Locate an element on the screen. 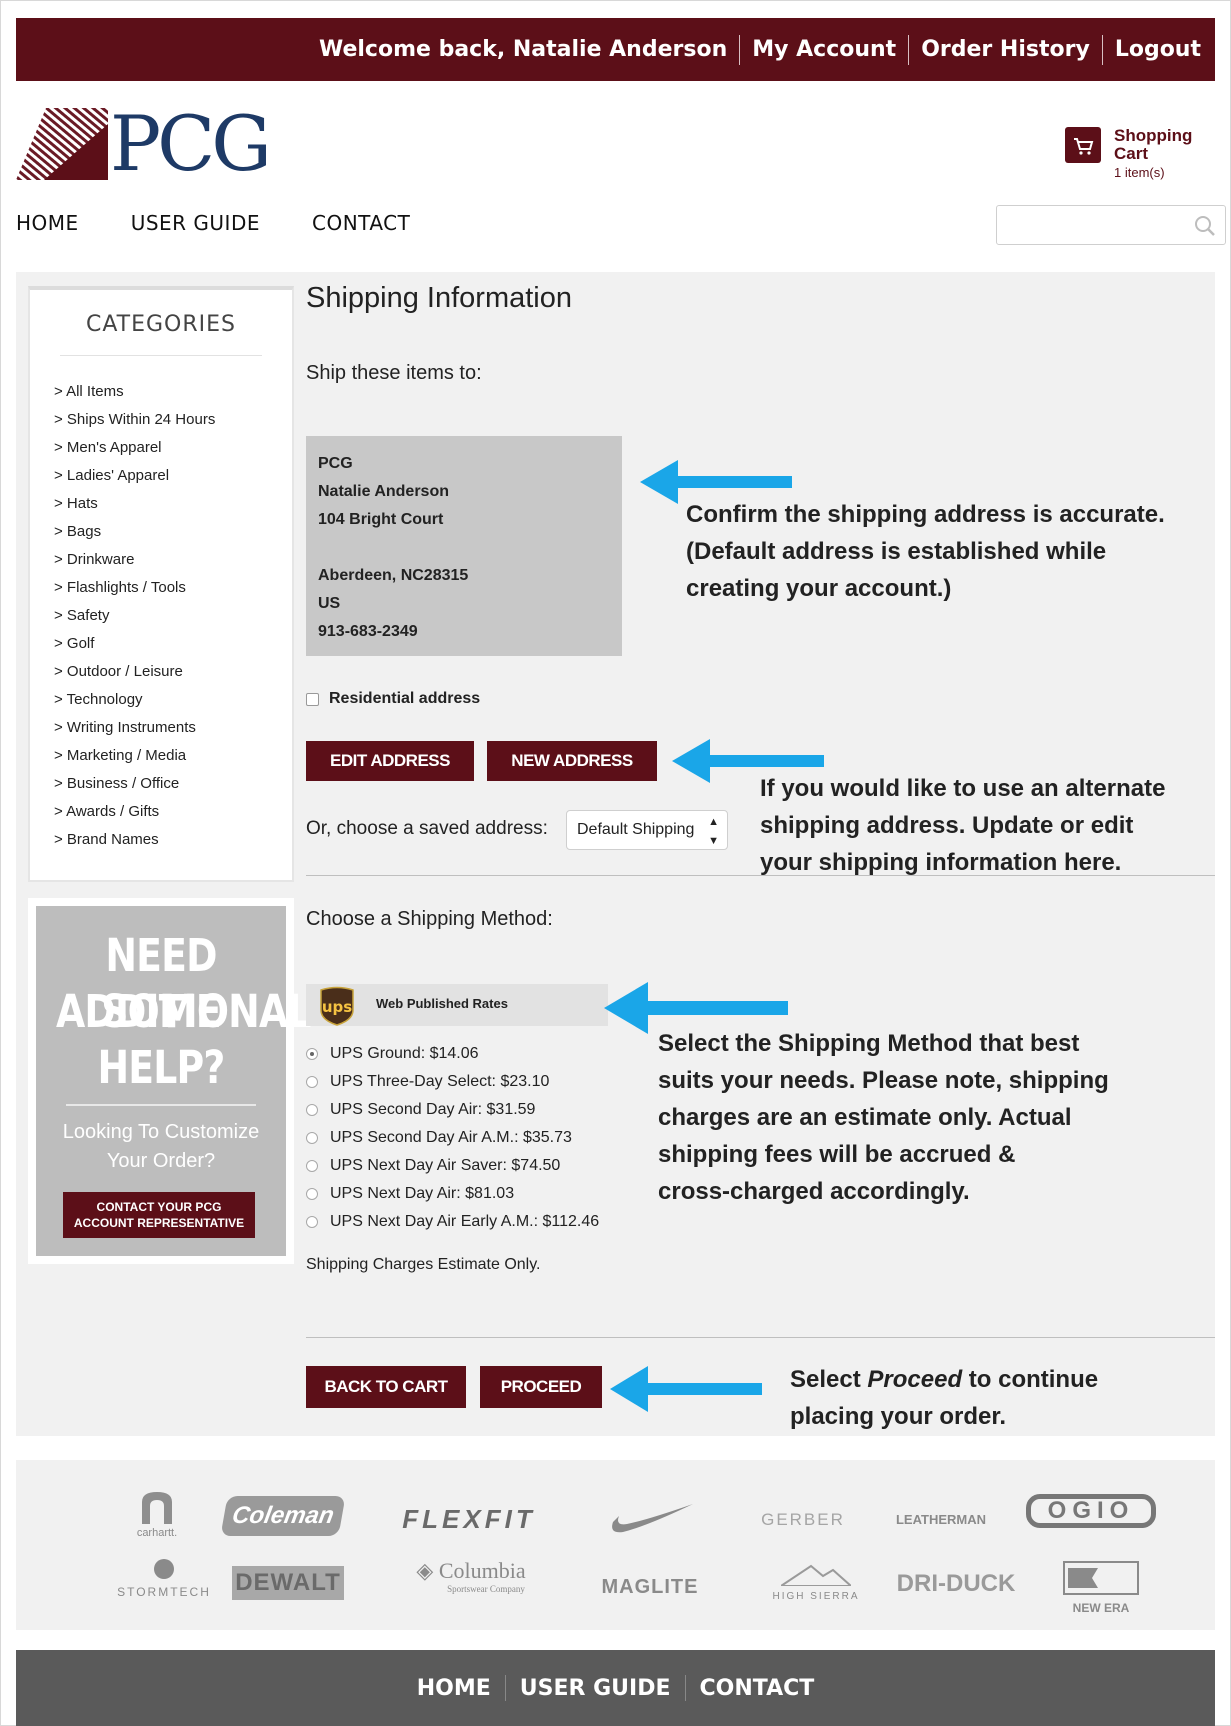 This screenshot has height=1726, width=1231. category-golf: > Golf is located at coordinates (173, 644).